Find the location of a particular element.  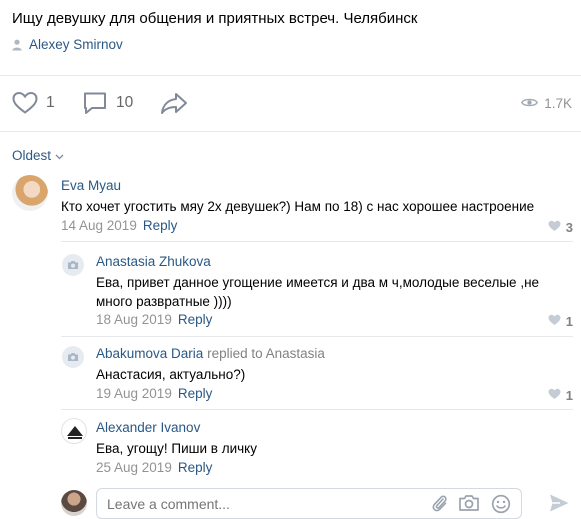

comment-date: 19 Aug 2019 is located at coordinates (134, 393).